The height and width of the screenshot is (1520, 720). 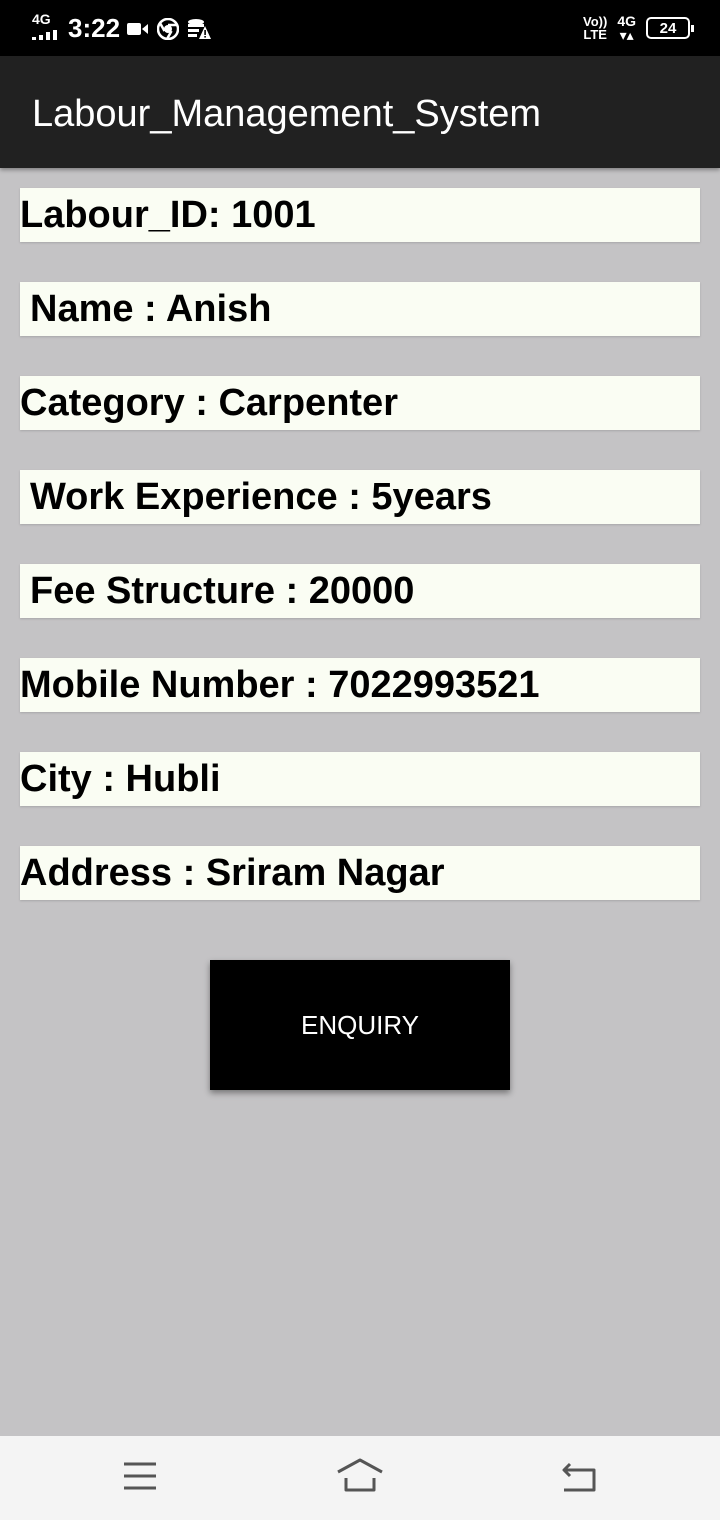 What do you see at coordinates (626, 21) in the screenshot?
I see `network-4g-label: 4G` at bounding box center [626, 21].